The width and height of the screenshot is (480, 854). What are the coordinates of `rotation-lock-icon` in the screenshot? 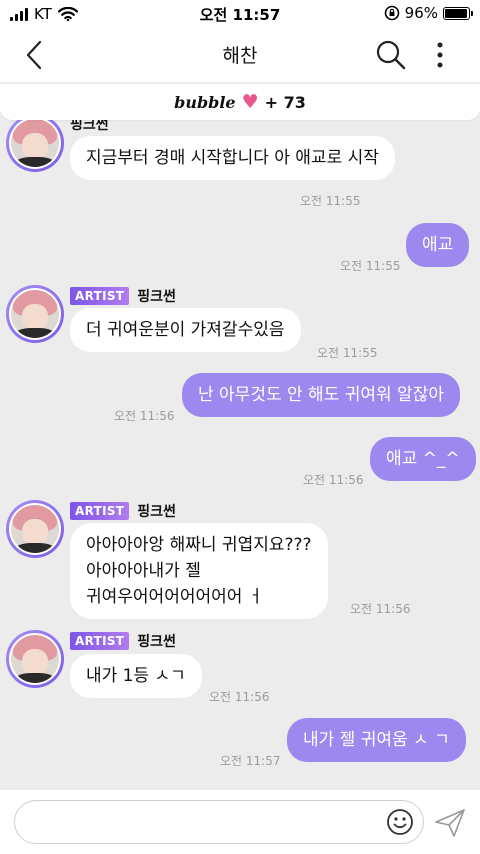 It's located at (391, 13).